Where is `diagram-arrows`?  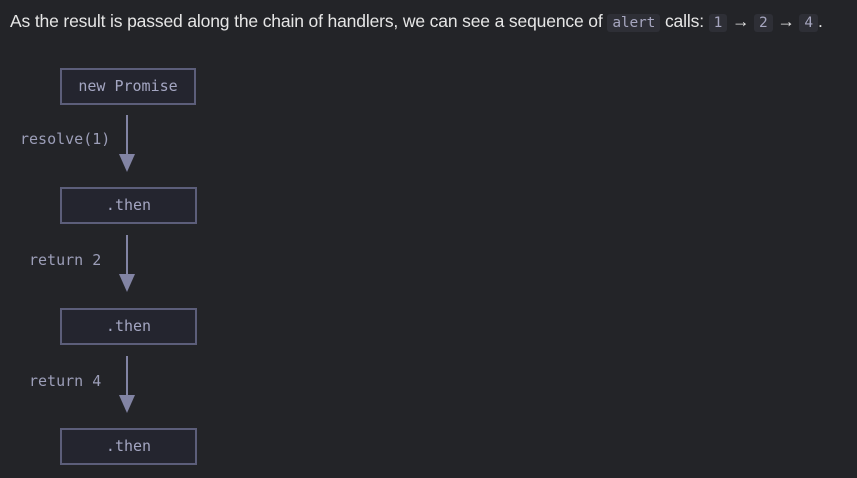 diagram-arrows is located at coordinates (127, 264).